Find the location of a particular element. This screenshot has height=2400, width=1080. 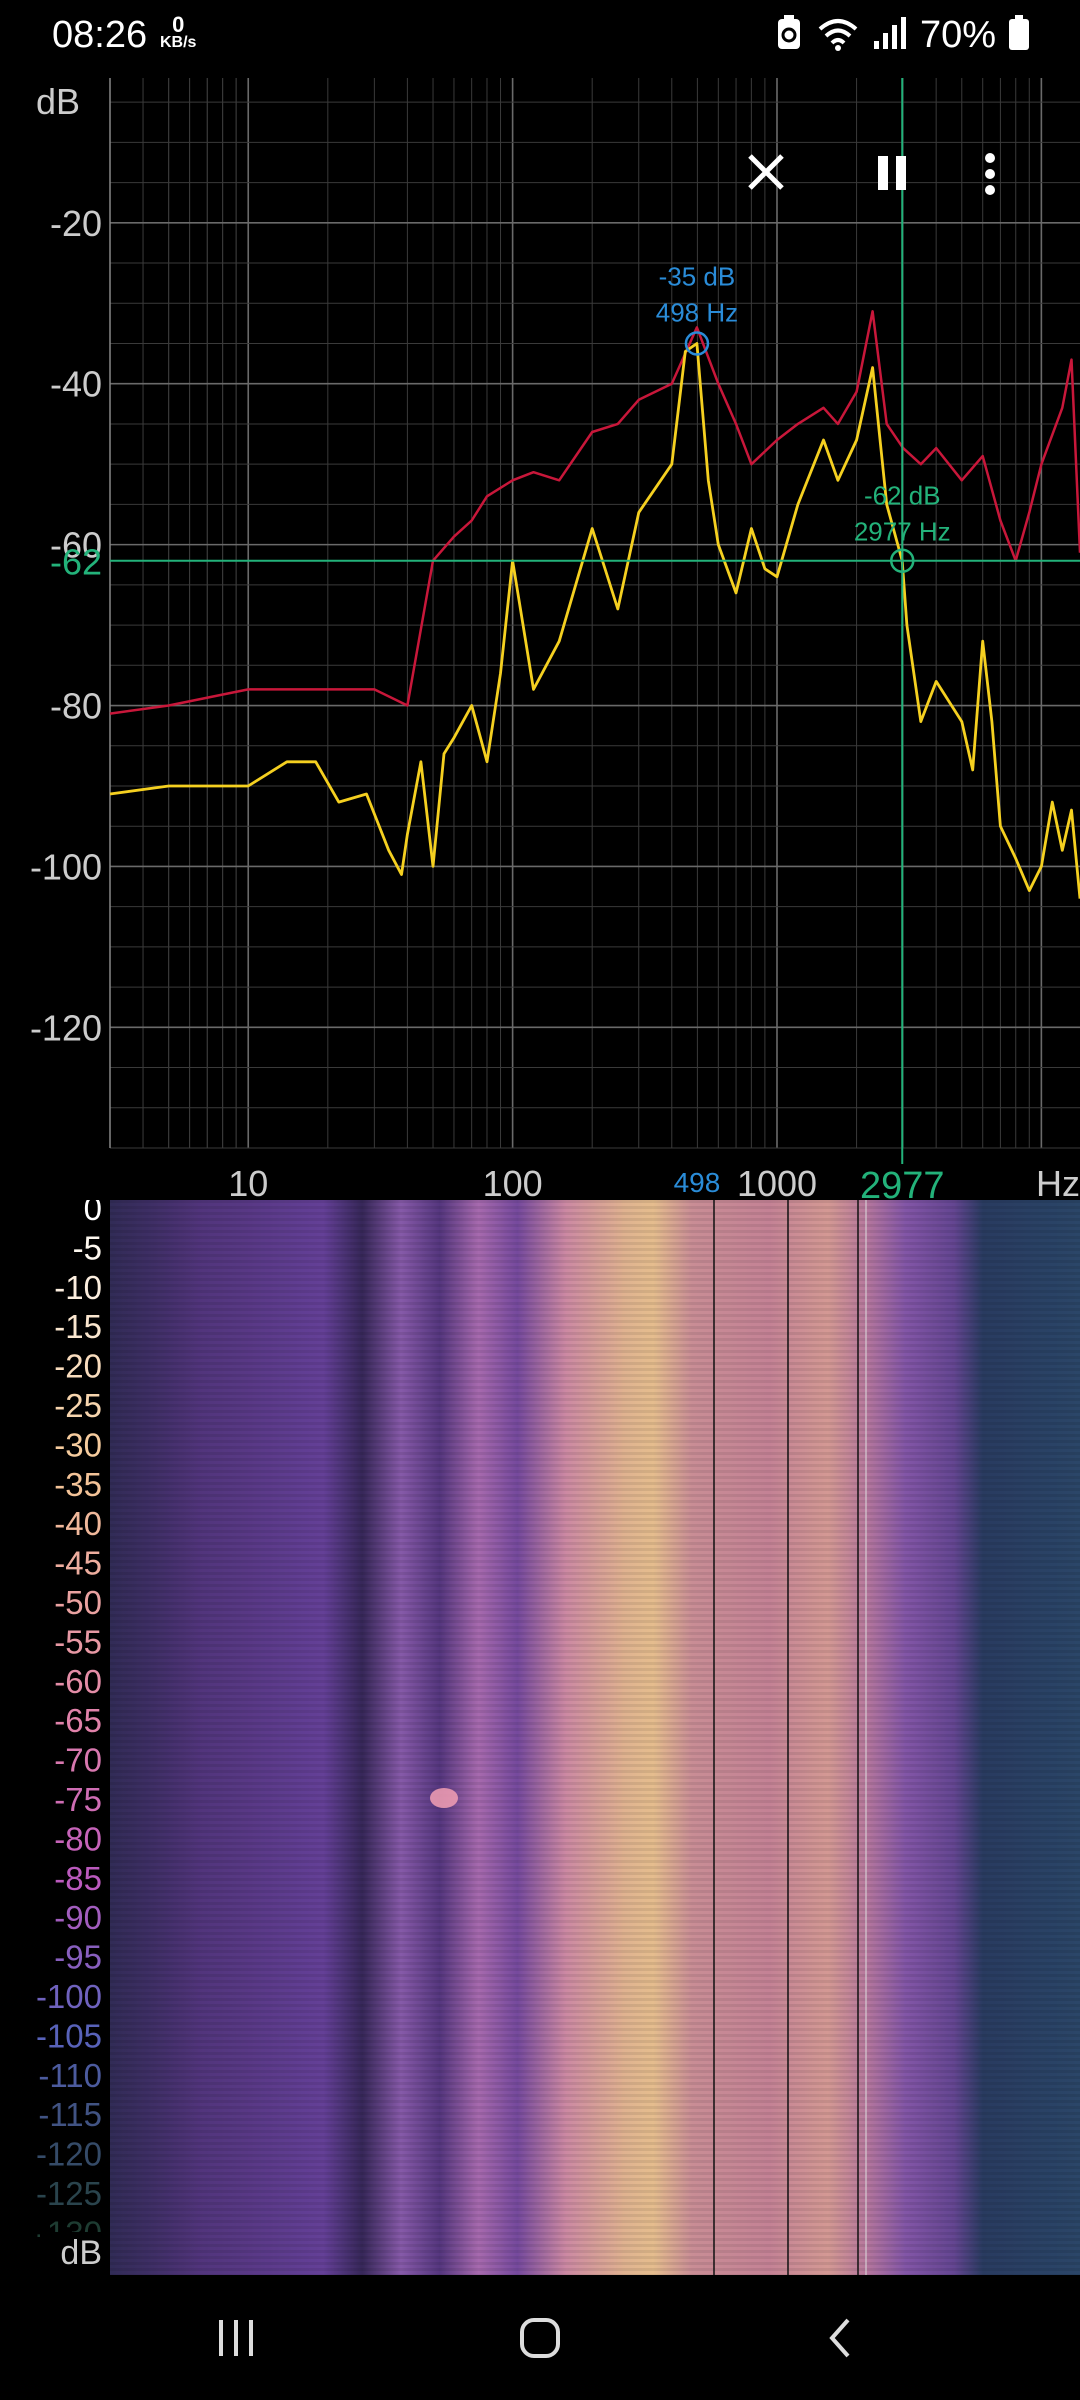

spectrogram-spot is located at coordinates (444, 1798).